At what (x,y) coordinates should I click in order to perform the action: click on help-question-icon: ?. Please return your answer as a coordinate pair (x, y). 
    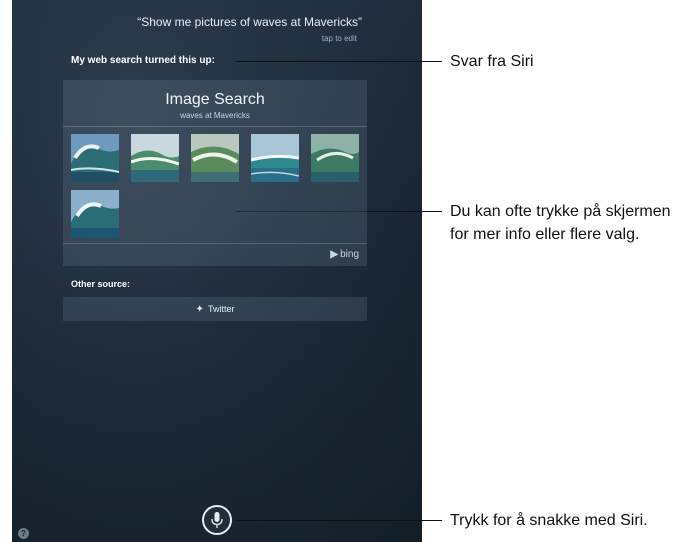
    Looking at the image, I should click on (23, 533).